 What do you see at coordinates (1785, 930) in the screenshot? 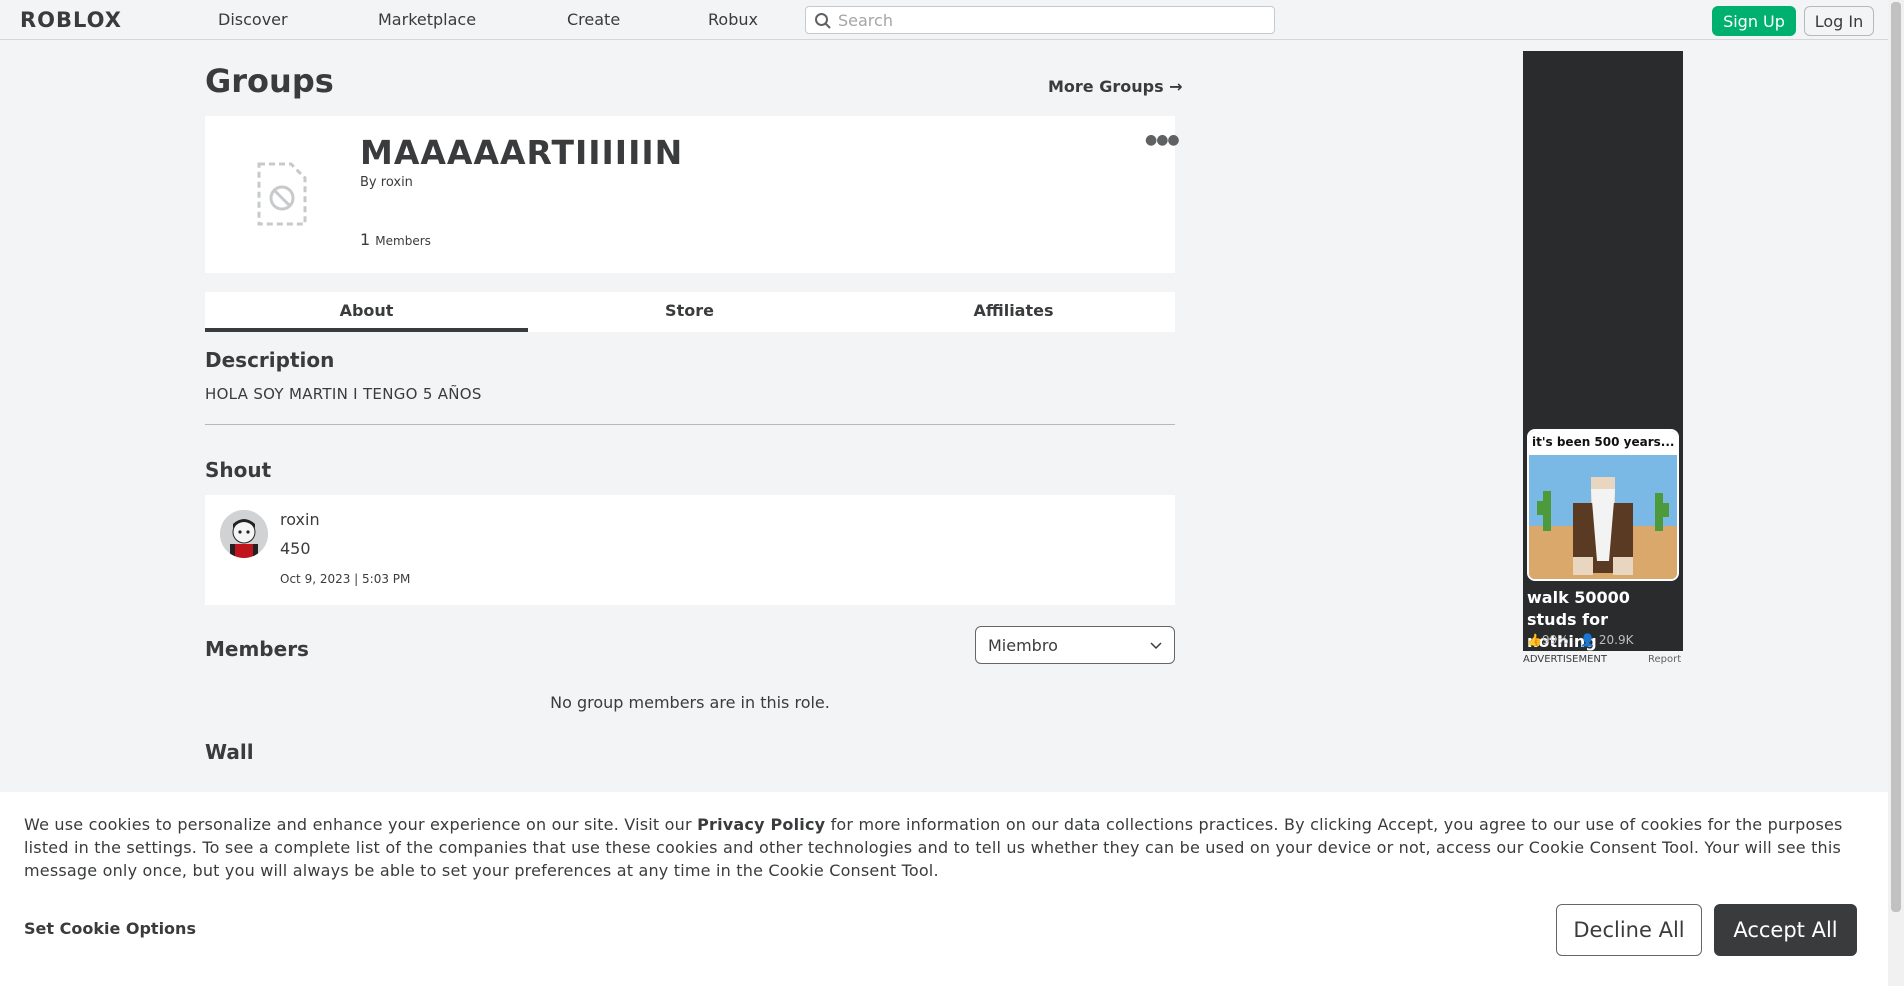
I see `accept-all-button: Accept All` at bounding box center [1785, 930].